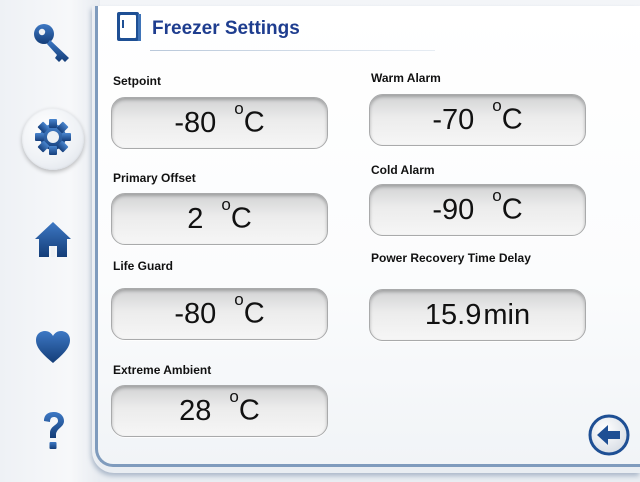  I want to click on key-icon, so click(53, 45).